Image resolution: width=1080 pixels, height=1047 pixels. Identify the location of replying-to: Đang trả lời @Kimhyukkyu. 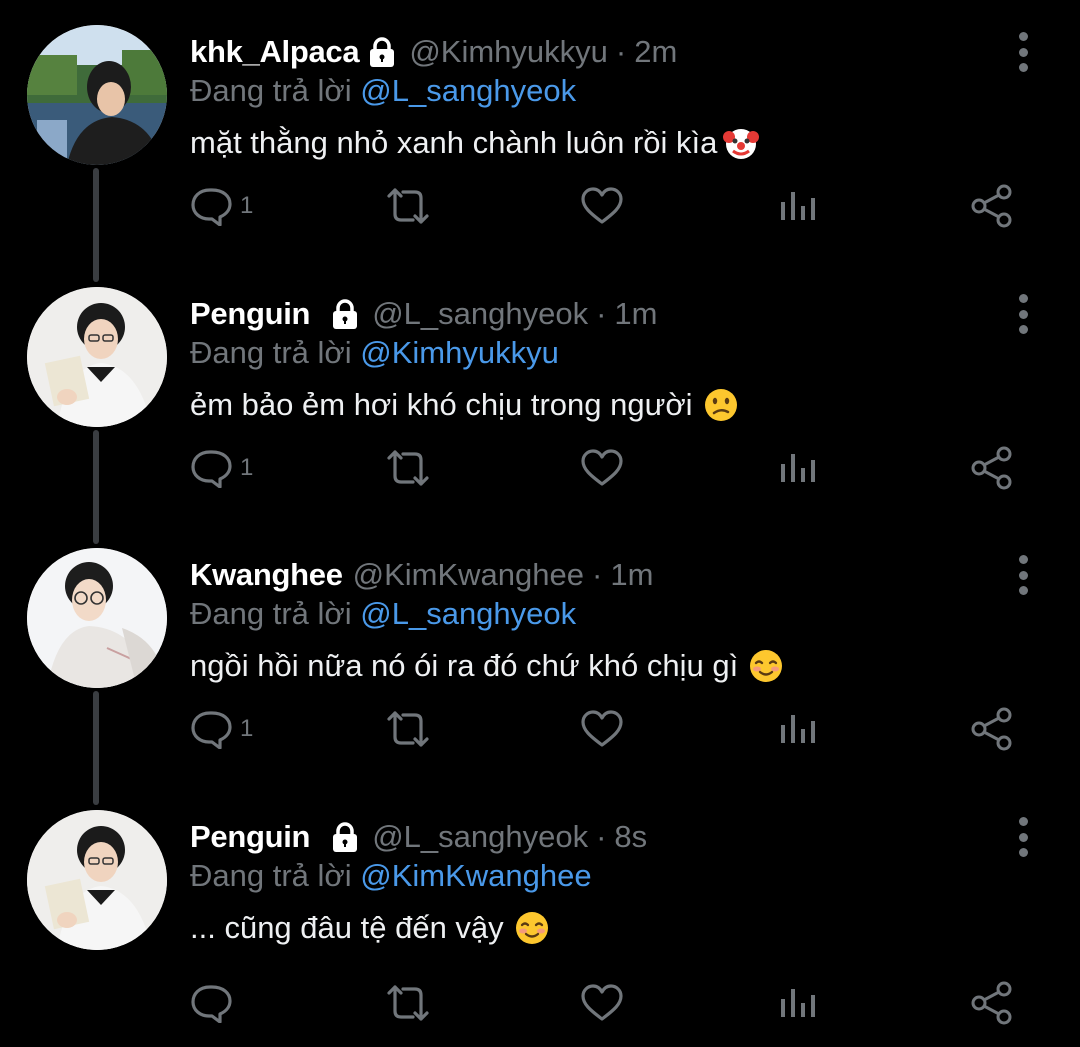
(374, 353).